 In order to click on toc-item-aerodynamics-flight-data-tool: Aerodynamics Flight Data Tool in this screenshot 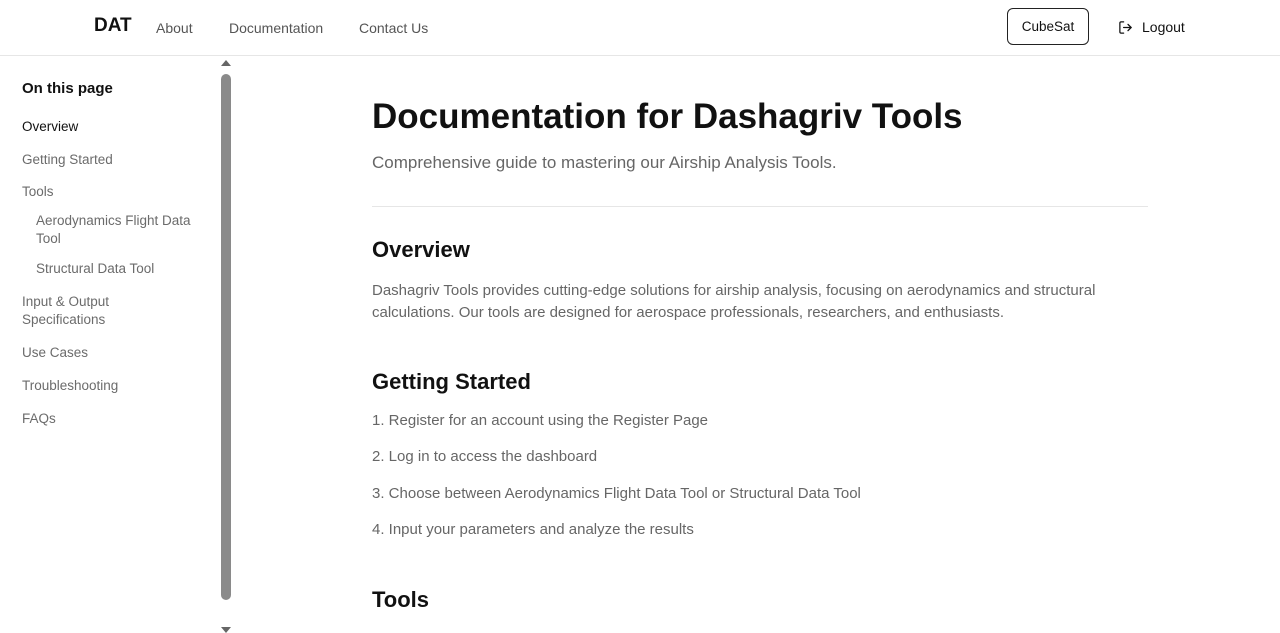, I will do `click(121, 230)`.